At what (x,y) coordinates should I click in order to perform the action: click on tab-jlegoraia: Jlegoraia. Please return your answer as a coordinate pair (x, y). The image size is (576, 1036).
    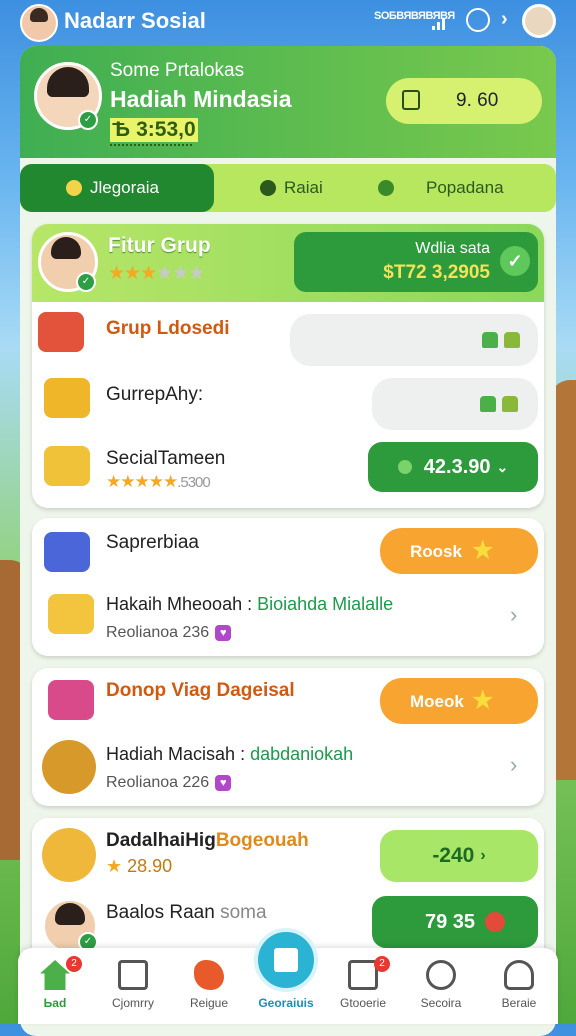
    Looking at the image, I should click on (117, 188).